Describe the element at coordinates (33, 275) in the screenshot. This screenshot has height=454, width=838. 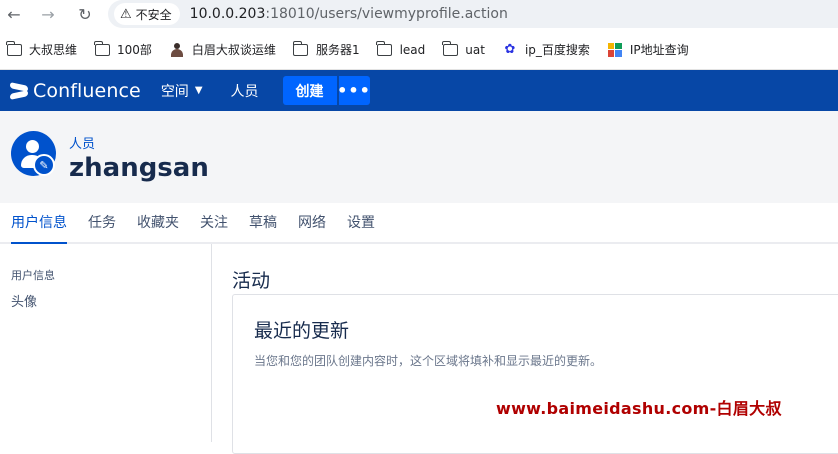
I see `sidebar-heading: 用户信息` at that location.